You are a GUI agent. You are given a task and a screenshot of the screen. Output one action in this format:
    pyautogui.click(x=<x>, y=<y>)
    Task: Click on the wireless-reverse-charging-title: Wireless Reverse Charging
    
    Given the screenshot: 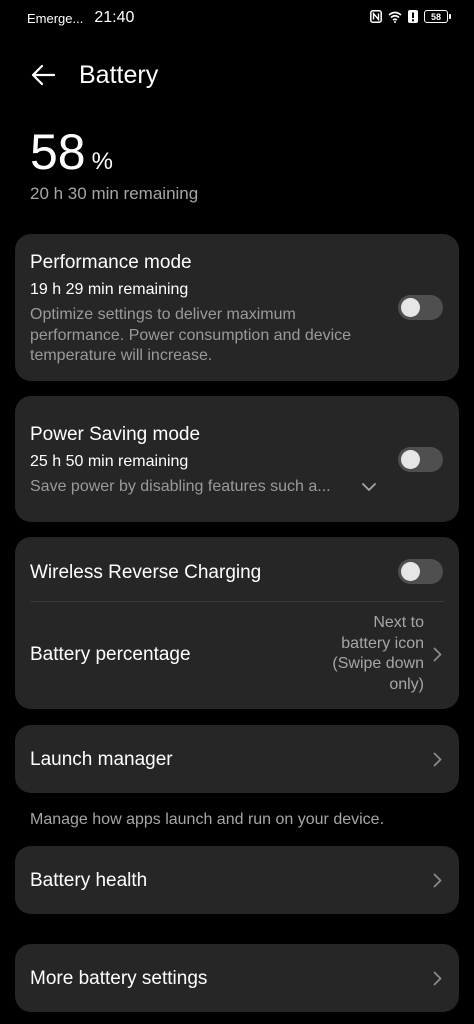 What is the action you would take?
    pyautogui.click(x=146, y=572)
    